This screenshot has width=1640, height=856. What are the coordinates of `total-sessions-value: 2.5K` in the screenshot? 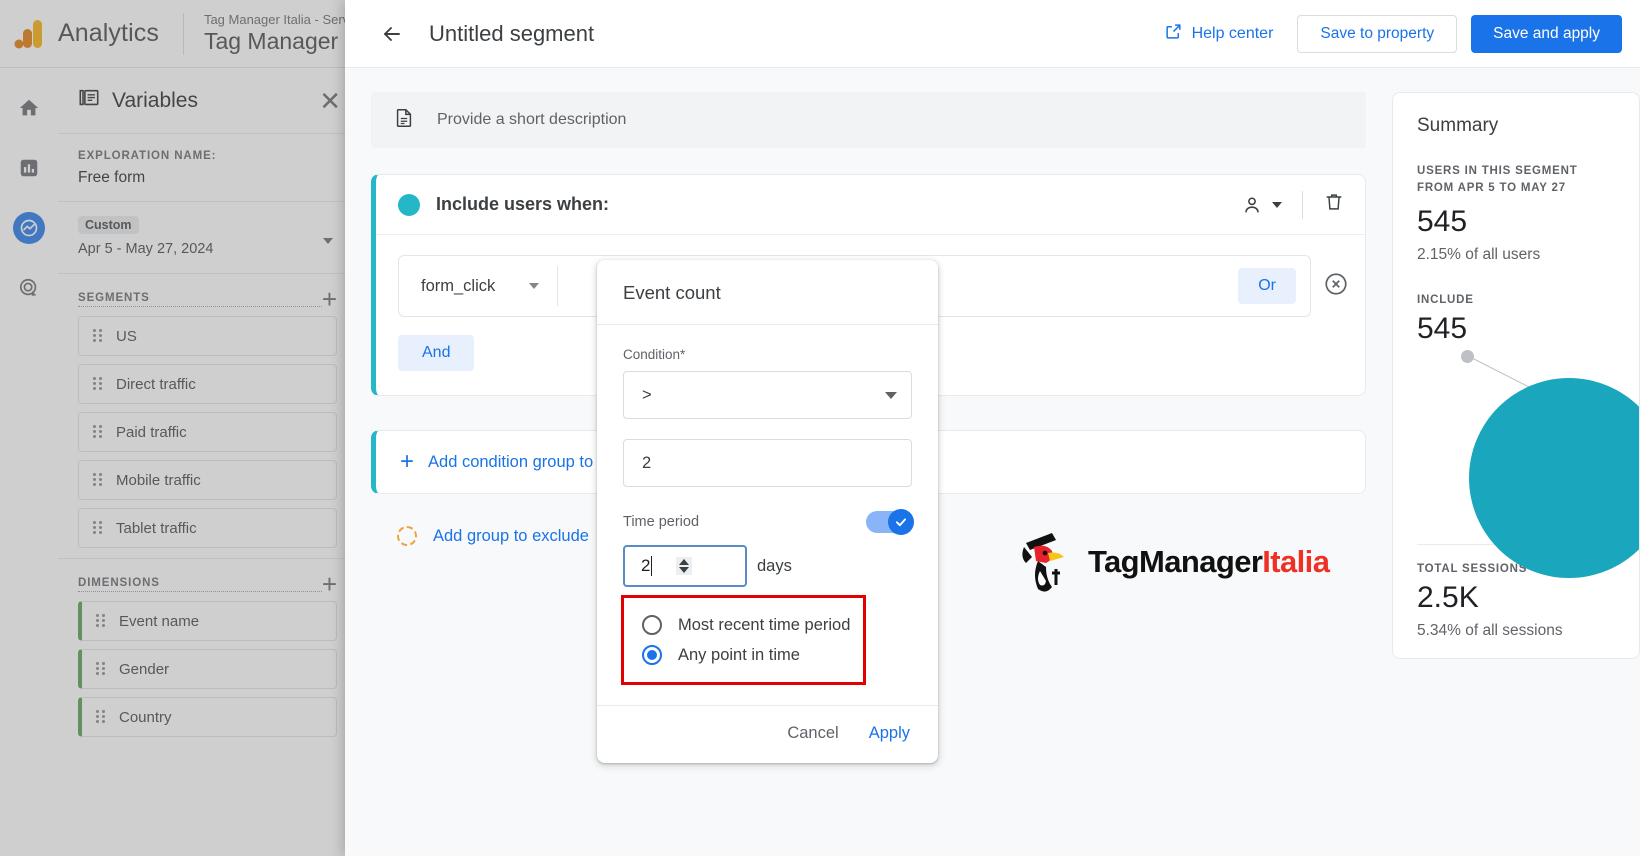 It's located at (1448, 597).